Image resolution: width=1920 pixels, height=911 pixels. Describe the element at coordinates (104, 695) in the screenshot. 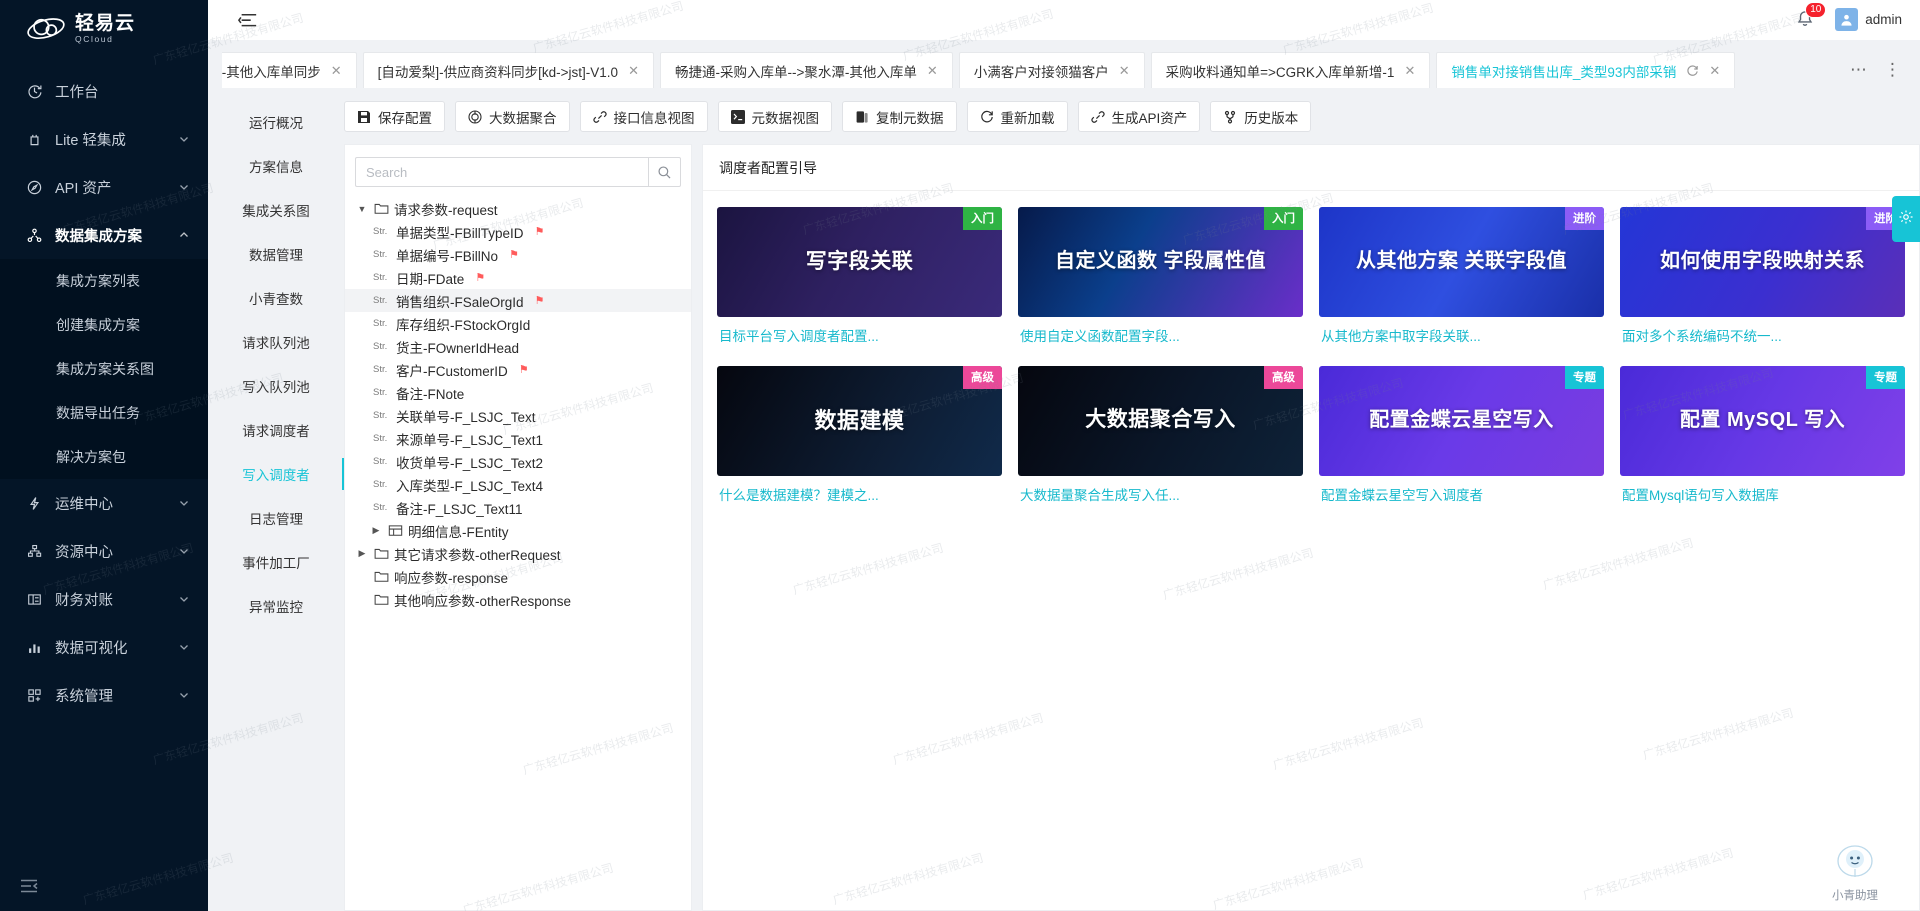

I see `sidebar-item-system: 系统管理` at that location.